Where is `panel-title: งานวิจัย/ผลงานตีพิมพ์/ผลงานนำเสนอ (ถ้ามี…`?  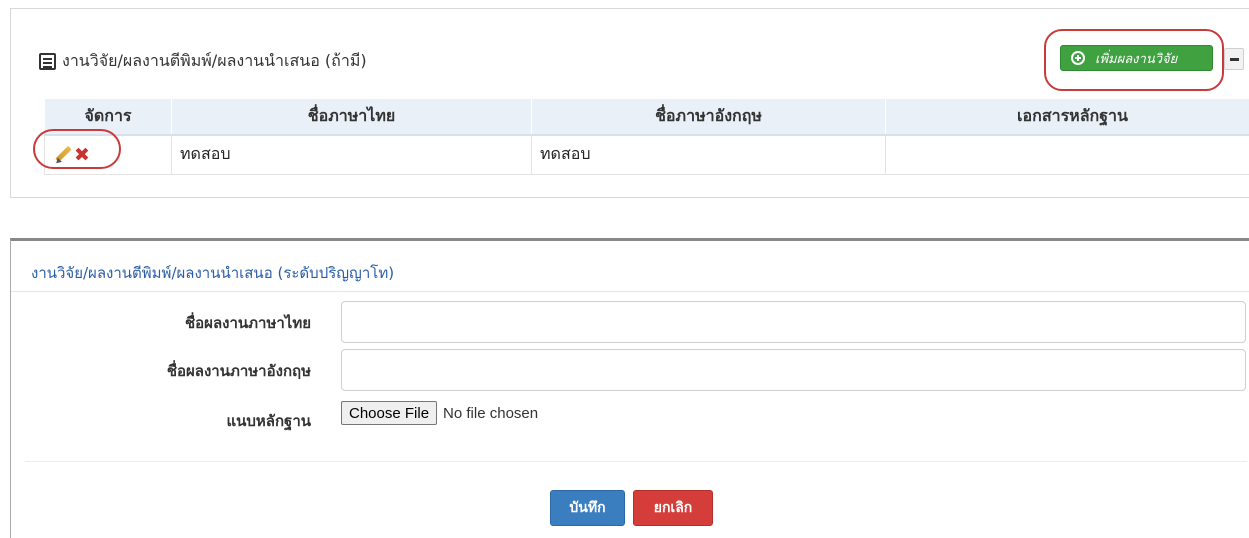
panel-title: งานวิจัย/ผลงานตีพิมพ์/ผลงานนำเสนอ (ถ้ามี… is located at coordinates (203, 61).